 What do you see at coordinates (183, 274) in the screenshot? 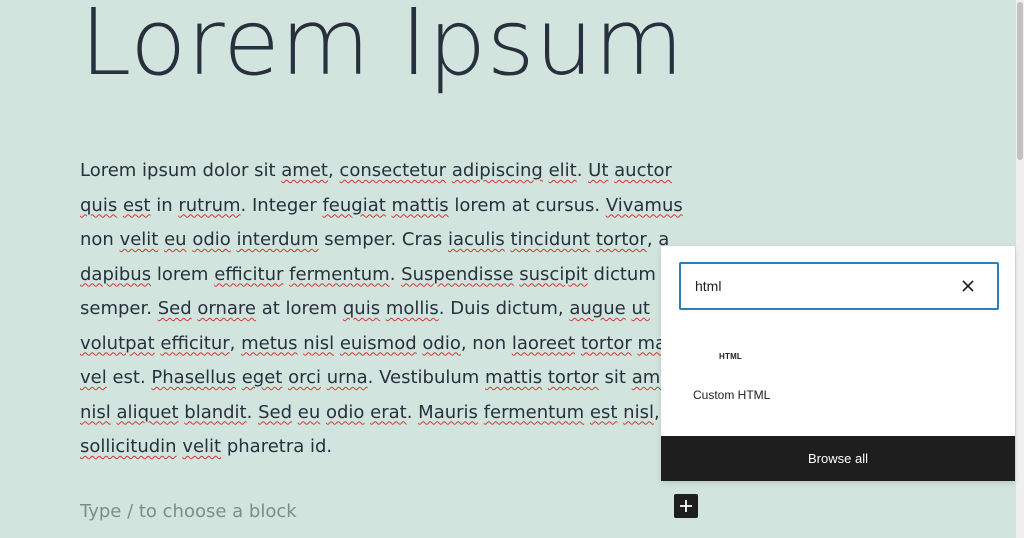
I see `text-run: lorem` at bounding box center [183, 274].